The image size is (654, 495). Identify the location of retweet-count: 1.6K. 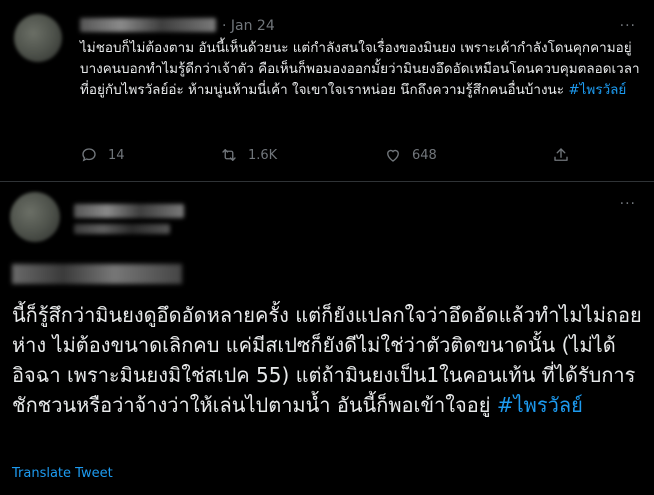
(263, 155).